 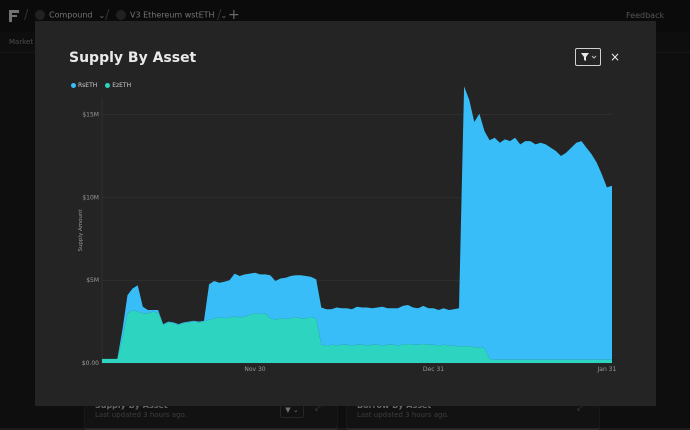 I want to click on x-tick-label: Jan 31, so click(x=607, y=369).